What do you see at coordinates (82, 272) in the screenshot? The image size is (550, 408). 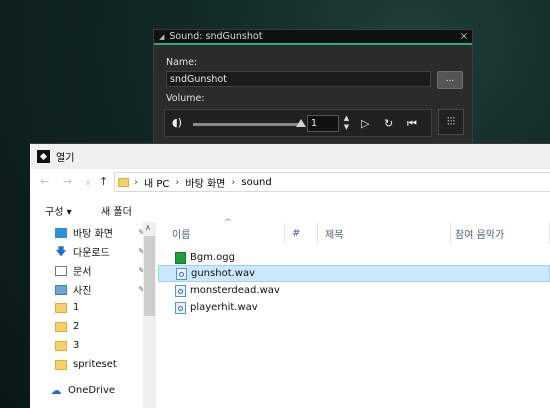 I see `nav-item-label: 문서` at bounding box center [82, 272].